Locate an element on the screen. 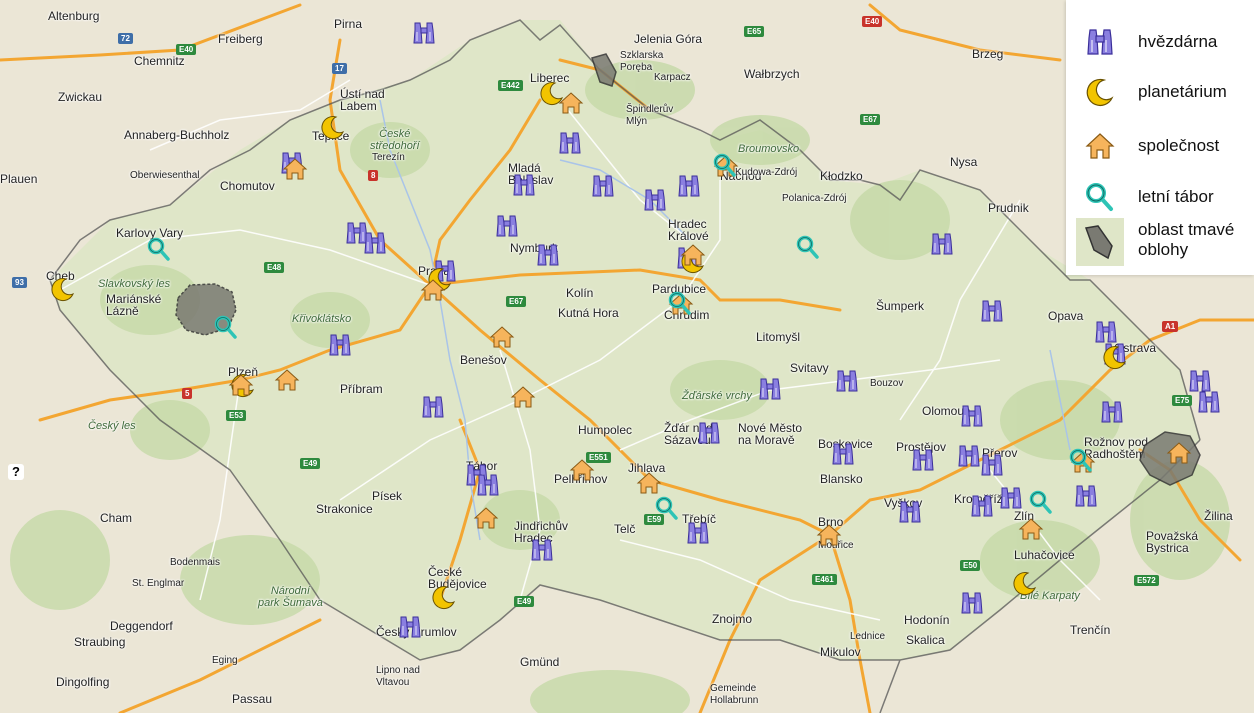  road-shield: 17 is located at coordinates (339, 68).